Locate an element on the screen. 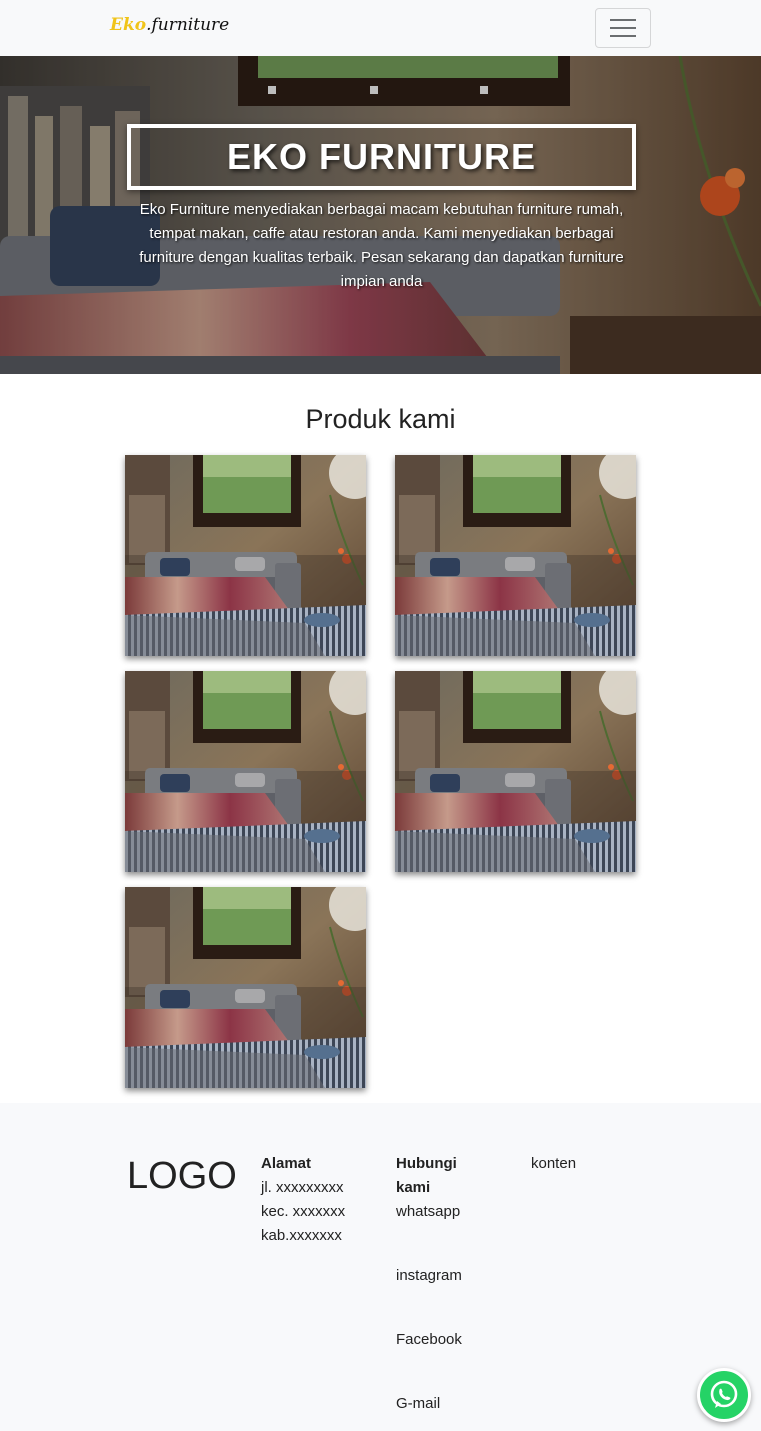 The height and width of the screenshot is (1431, 761). address-line: jl. xxxxxxxxx is located at coordinates (302, 1187).